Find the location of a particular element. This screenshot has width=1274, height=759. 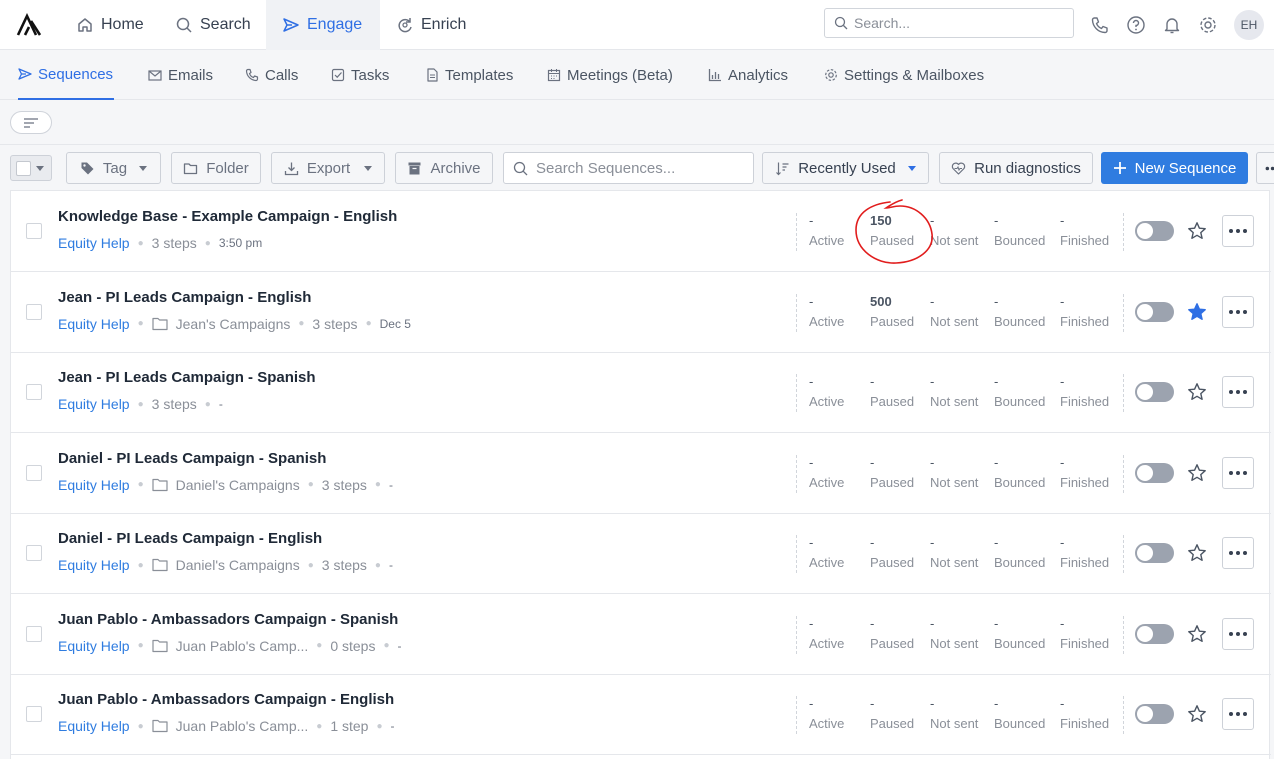

user-avatar: EH is located at coordinates (1249, 25).